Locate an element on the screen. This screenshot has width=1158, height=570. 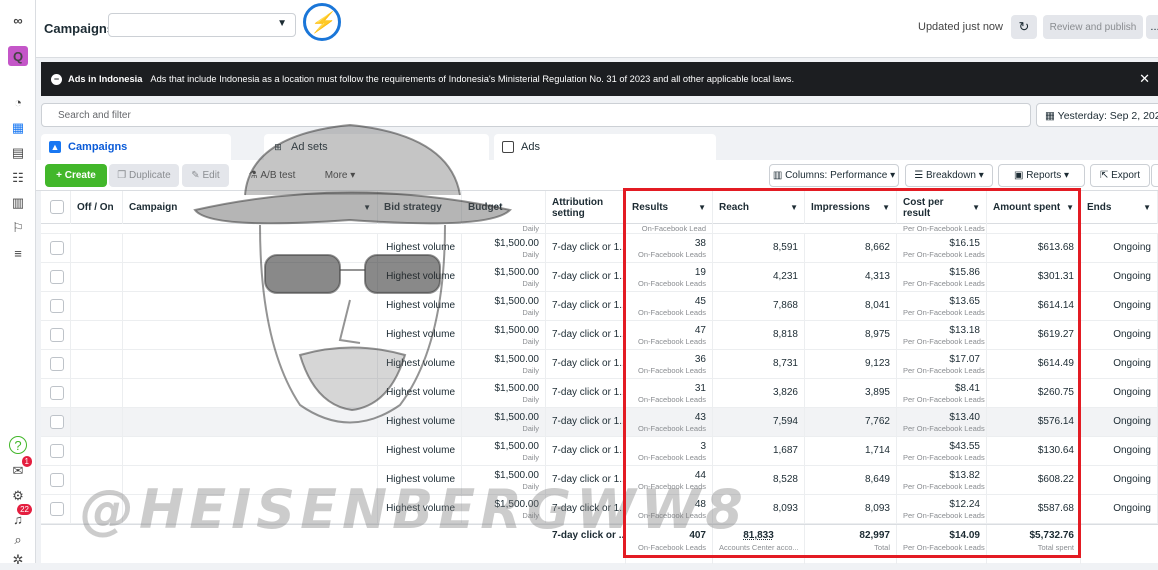
events-icon: ⚐ is located at coordinates (18, 228).